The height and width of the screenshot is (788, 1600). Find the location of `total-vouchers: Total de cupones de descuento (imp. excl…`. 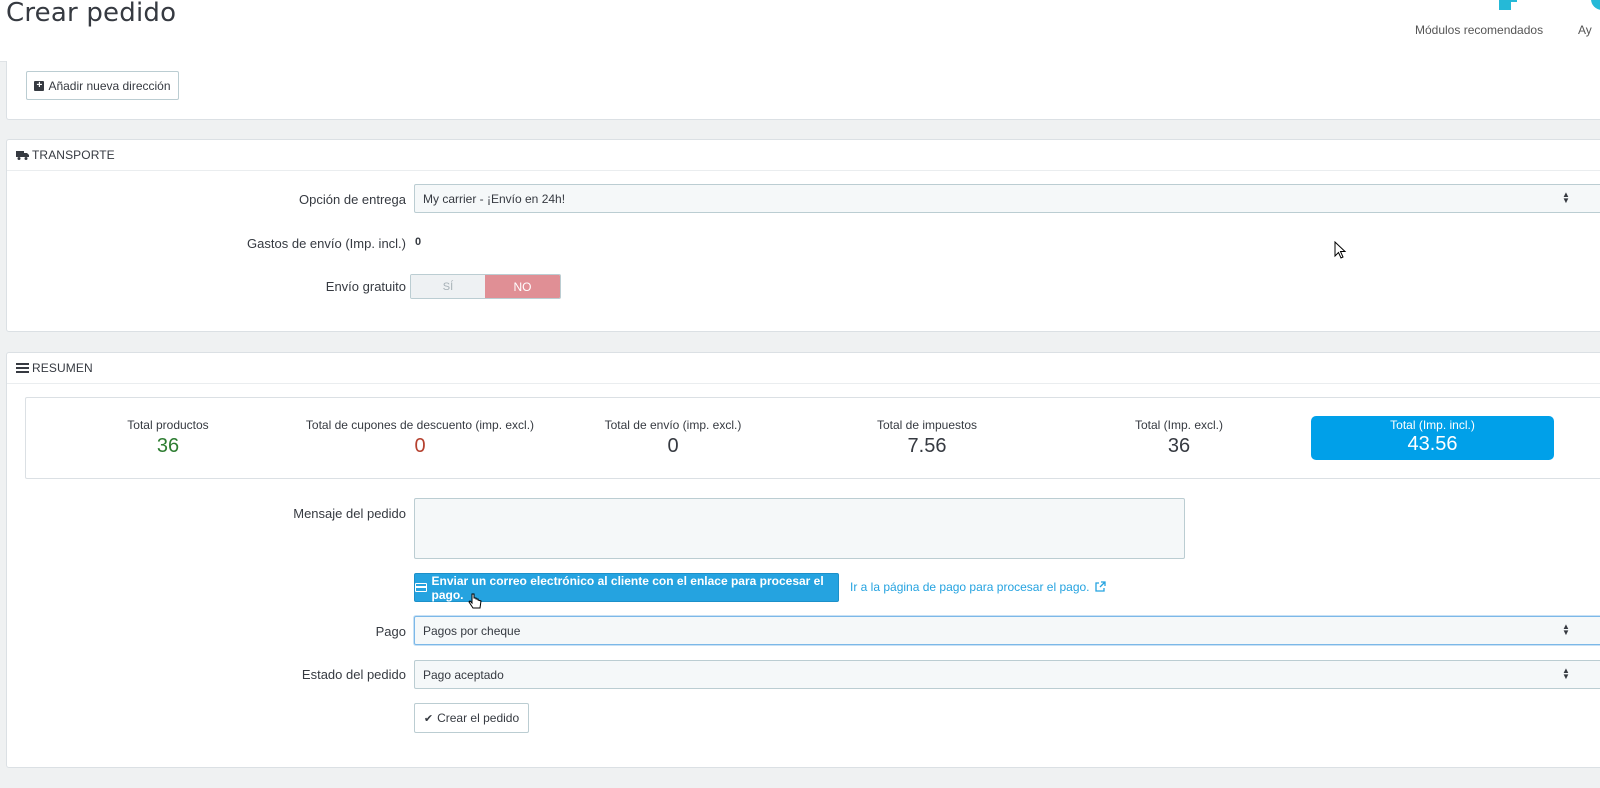

total-vouchers: Total de cupones de descuento (imp. excl… is located at coordinates (420, 438).